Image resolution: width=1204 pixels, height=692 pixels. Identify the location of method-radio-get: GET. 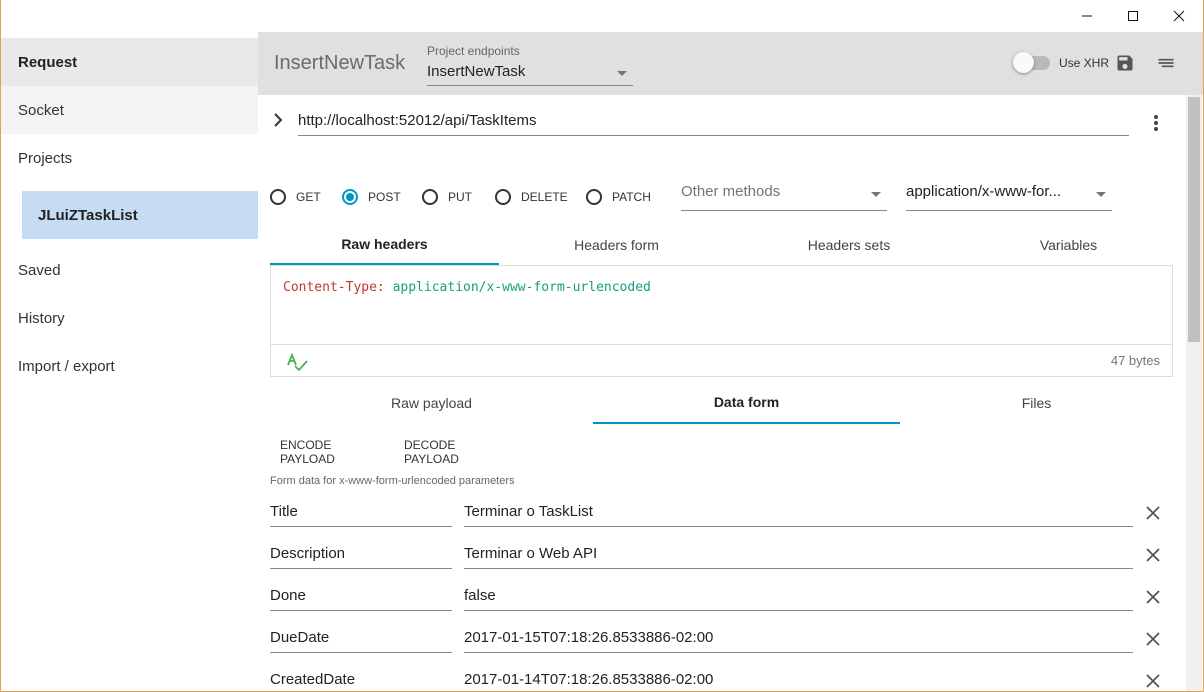
(295, 197).